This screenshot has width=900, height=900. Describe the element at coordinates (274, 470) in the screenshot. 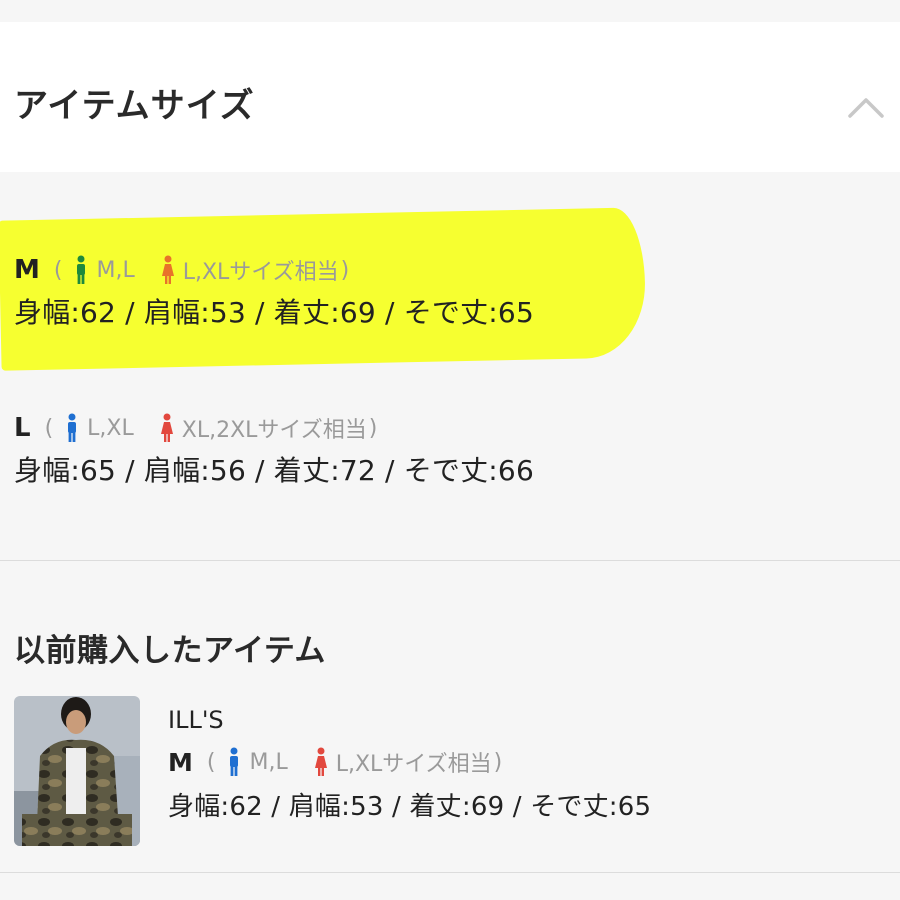

I see `size-measurements: 身幅:65 / 肩幅:56 / 着丈:72 / そで丈:66` at that location.